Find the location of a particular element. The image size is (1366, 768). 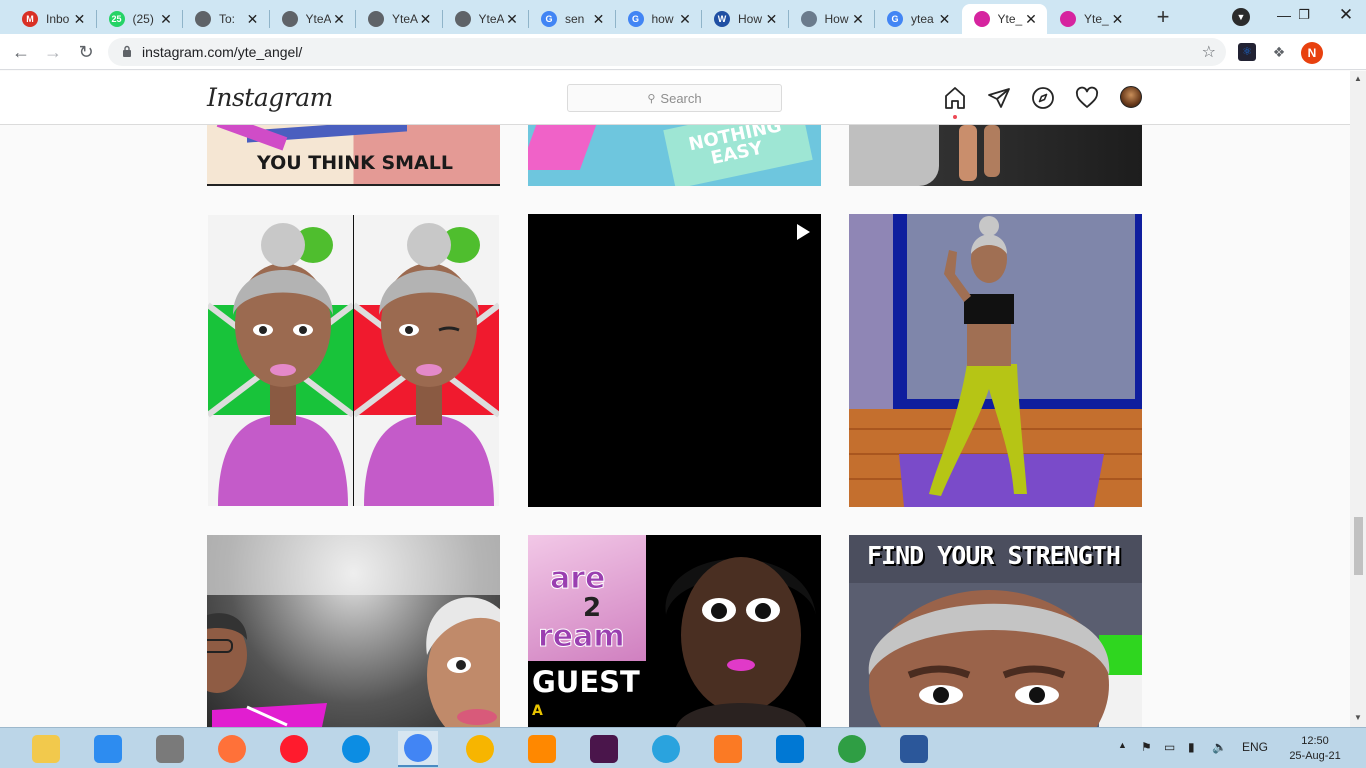

wikihow-icon: W is located at coordinates (722, 19).